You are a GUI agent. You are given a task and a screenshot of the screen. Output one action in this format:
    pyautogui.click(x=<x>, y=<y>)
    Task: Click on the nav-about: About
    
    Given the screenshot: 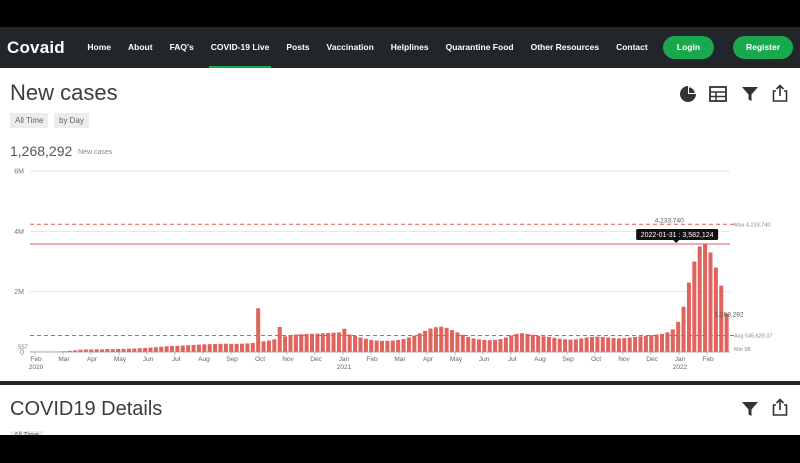 What is the action you would take?
    pyautogui.click(x=140, y=47)
    